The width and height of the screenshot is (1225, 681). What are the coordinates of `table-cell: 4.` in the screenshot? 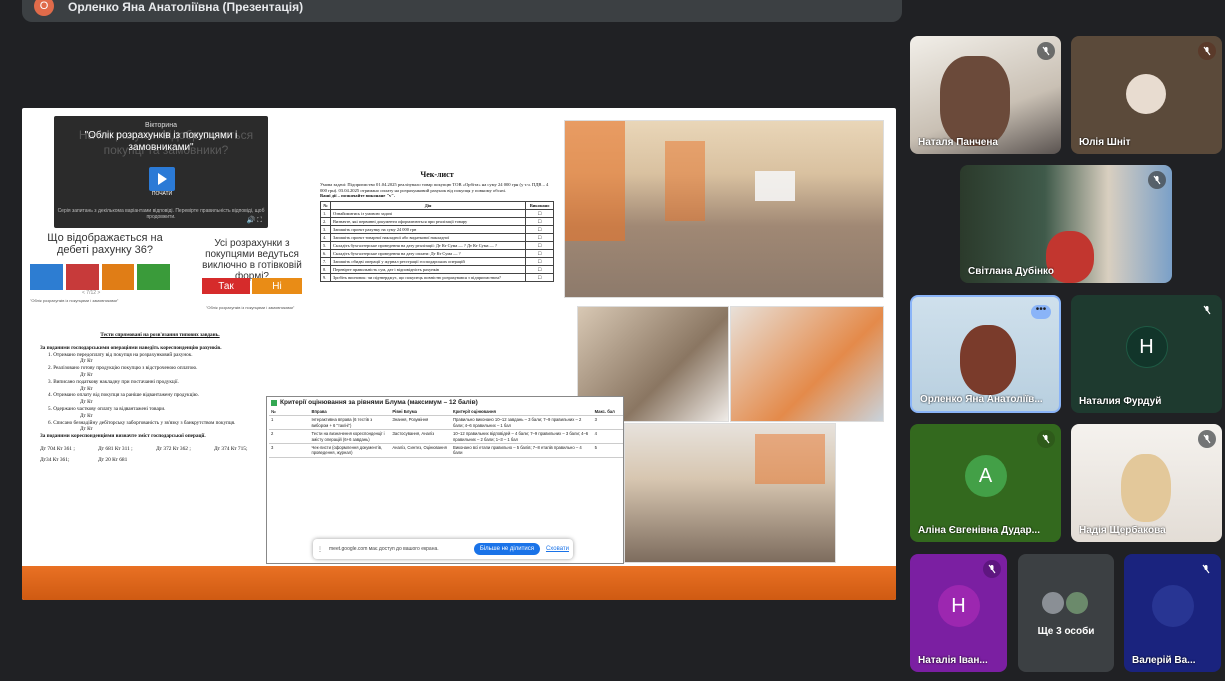 It's located at (325, 237).